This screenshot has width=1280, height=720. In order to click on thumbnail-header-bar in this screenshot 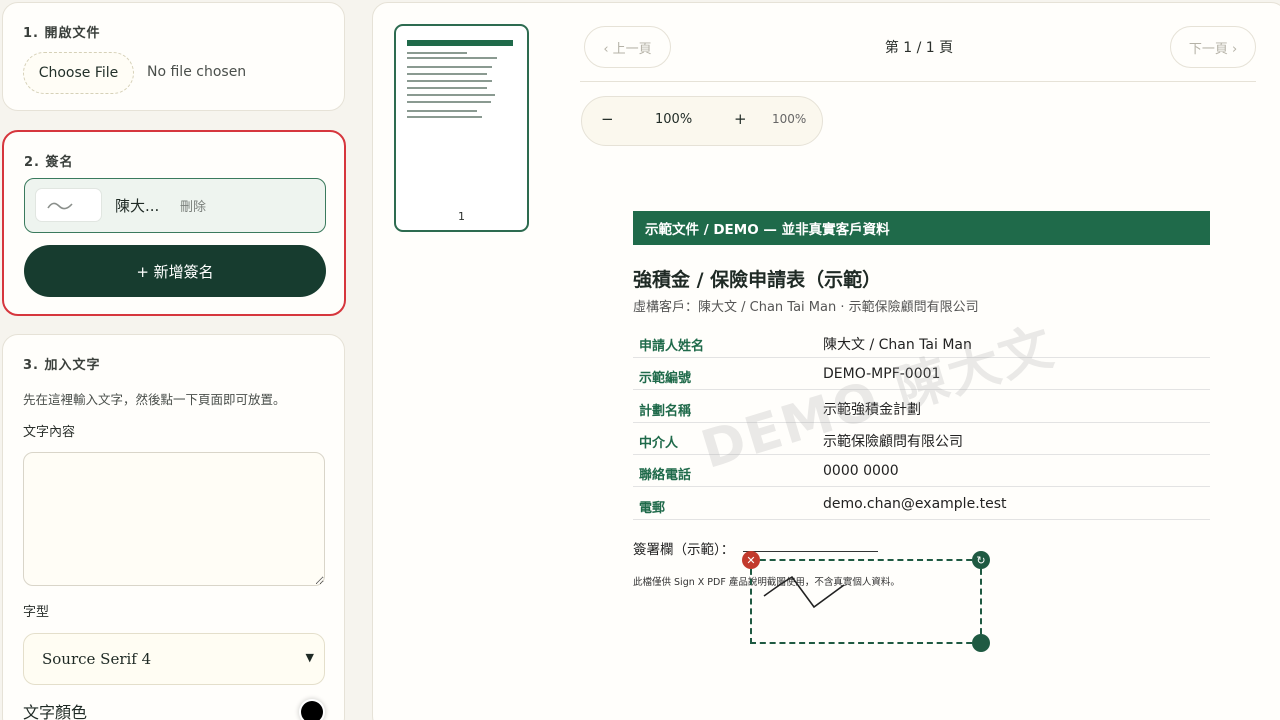, I will do `click(460, 43)`.